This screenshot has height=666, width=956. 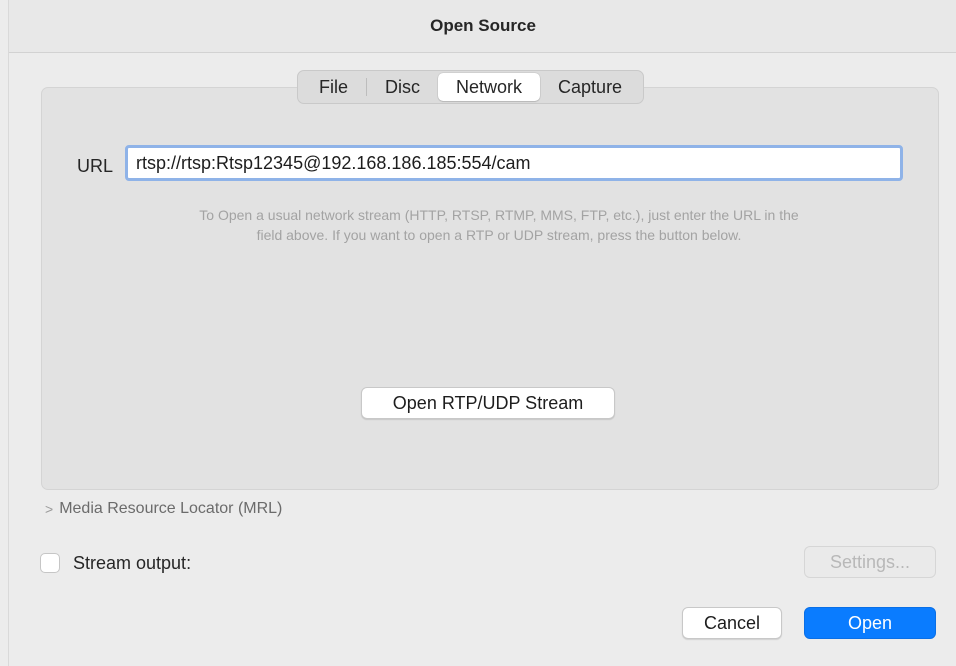 I want to click on mrl-disclosure: > Media Resource Locator (MRL), so click(x=163, y=509).